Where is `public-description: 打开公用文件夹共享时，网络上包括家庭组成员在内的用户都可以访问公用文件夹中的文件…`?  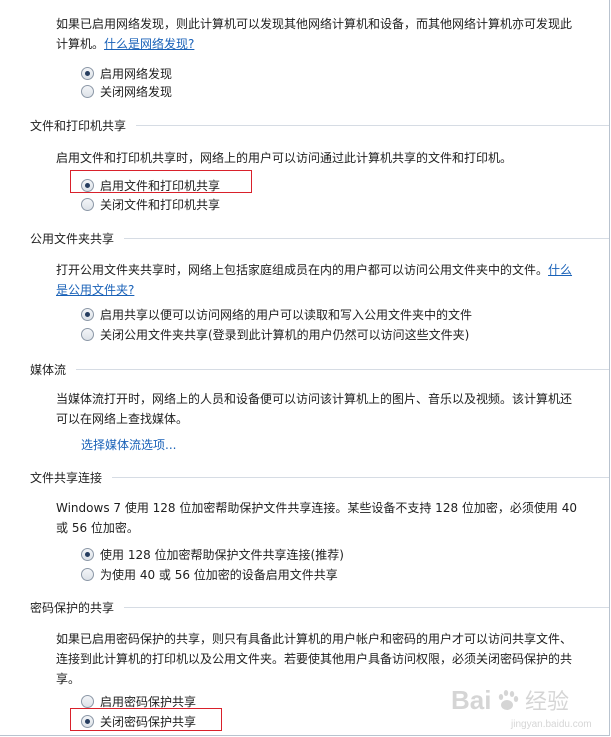 public-description: 打开公用文件夹共享时，网络上包括家庭组成员在内的用户都可以访问公用文件夹中的文件… is located at coordinates (326, 280).